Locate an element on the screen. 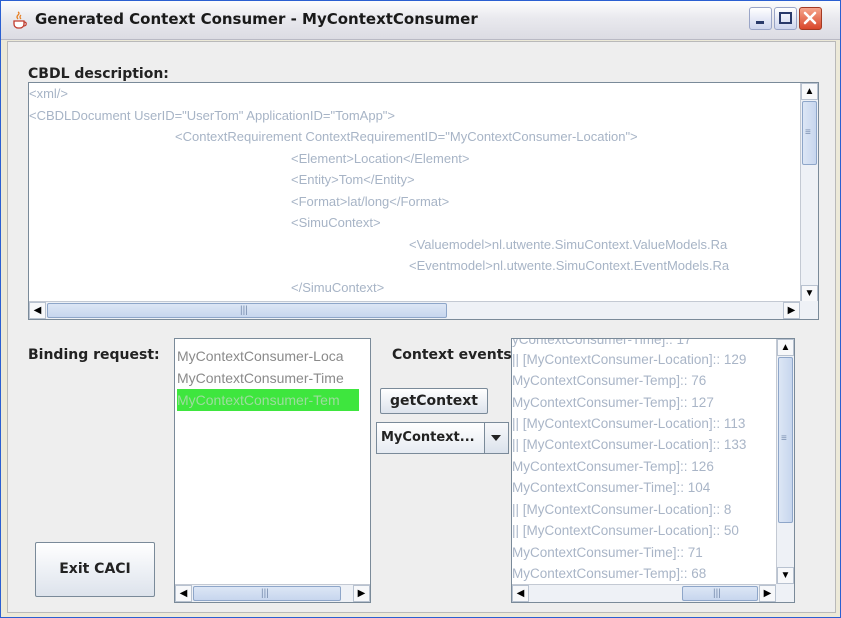  java-cup-icon is located at coordinates (20, 20).